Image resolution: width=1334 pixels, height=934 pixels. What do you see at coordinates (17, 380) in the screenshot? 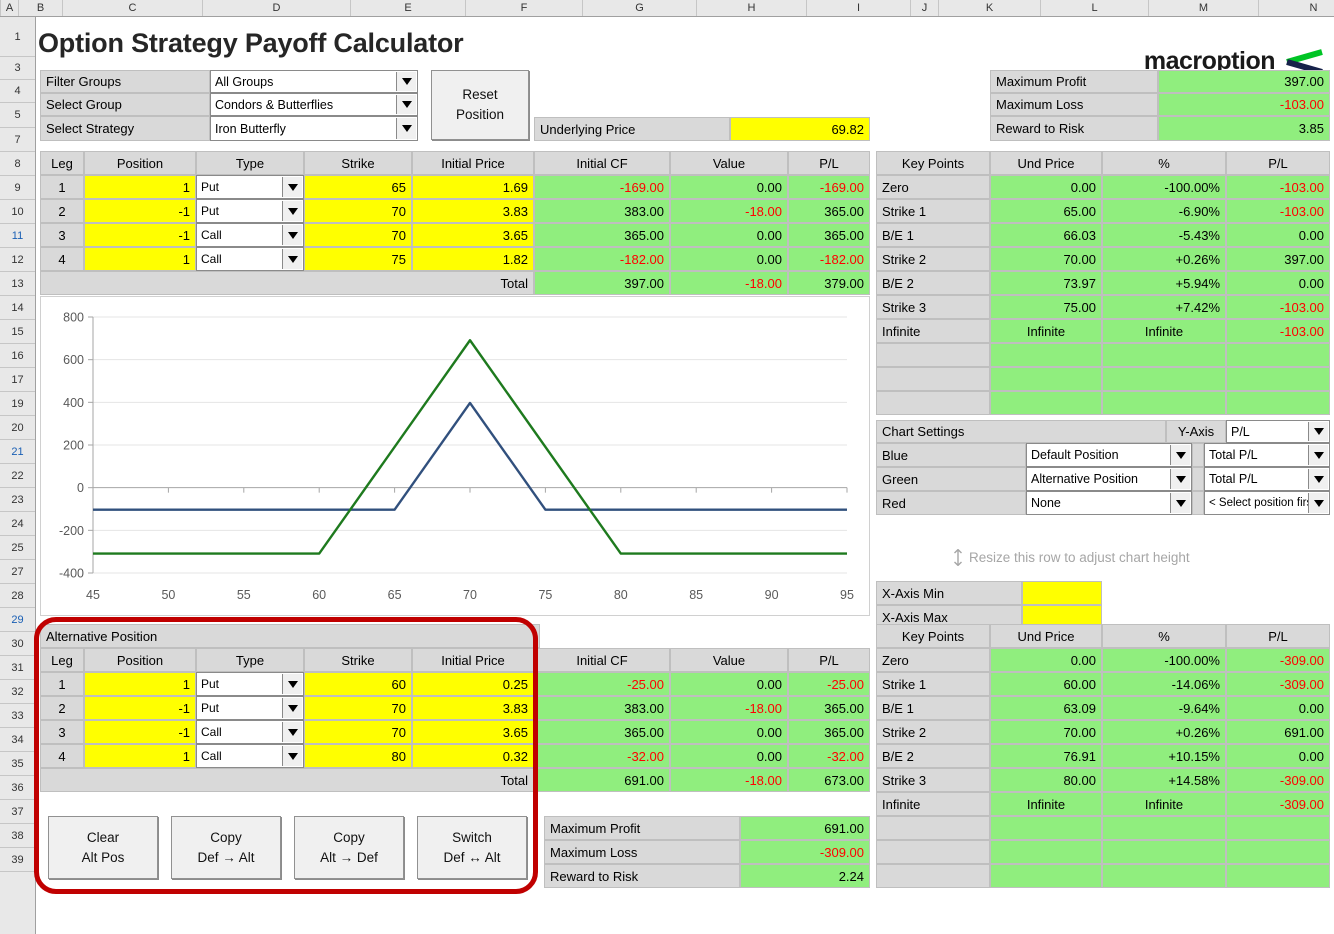
I see `row-header-17: 17` at bounding box center [17, 380].